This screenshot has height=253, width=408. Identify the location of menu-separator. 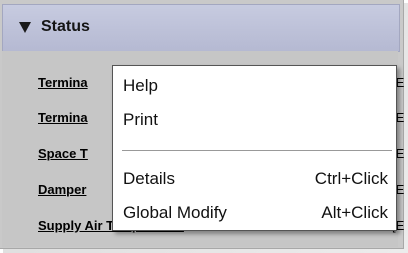
(257, 151).